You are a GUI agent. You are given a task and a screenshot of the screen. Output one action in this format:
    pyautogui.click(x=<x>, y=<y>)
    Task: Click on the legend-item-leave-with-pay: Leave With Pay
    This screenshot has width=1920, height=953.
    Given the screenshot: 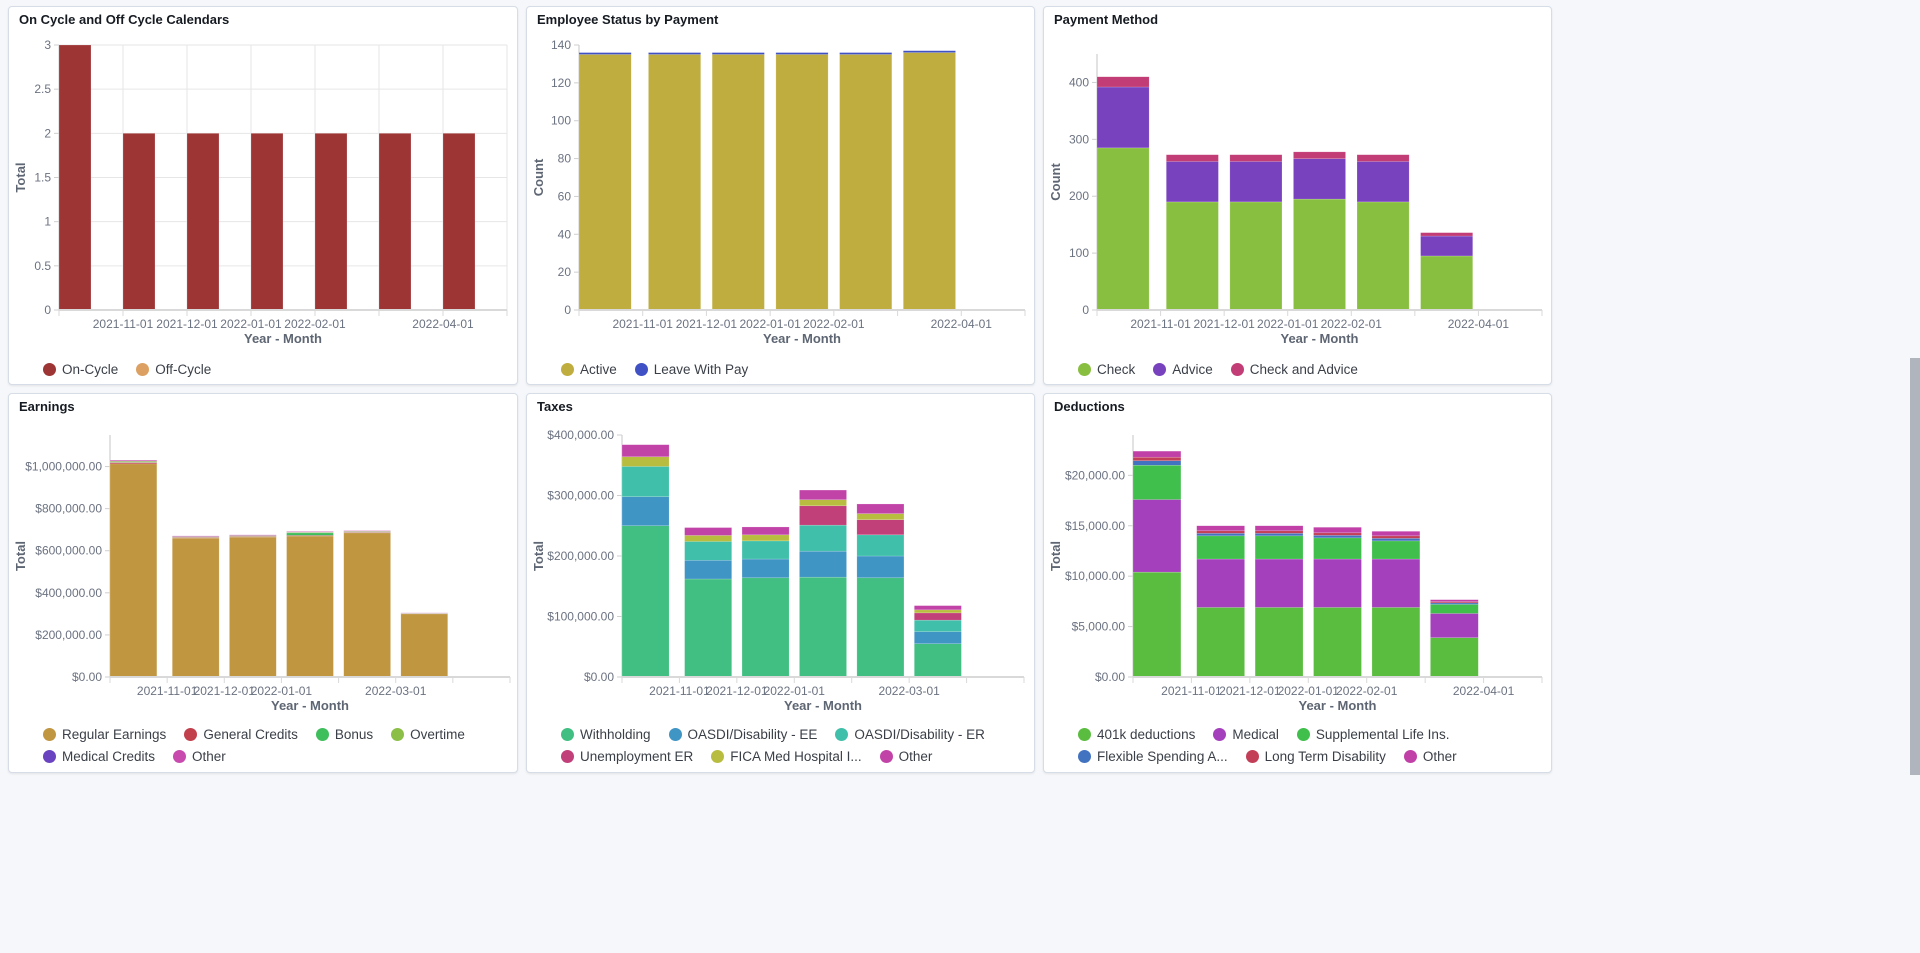 What is the action you would take?
    pyautogui.click(x=691, y=369)
    